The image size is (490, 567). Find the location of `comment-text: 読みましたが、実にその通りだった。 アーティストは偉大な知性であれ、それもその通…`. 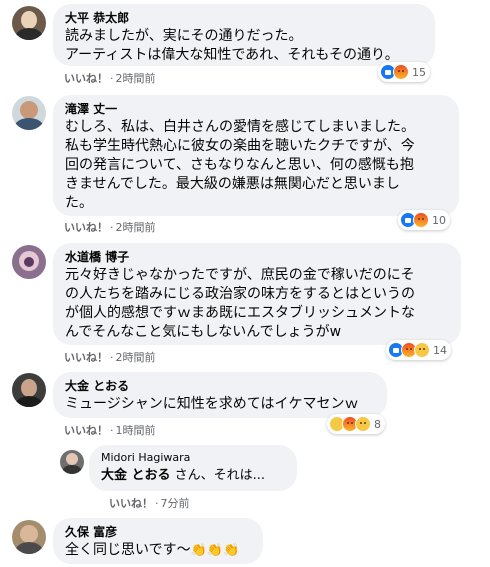

comment-text: 読みましたが、実にその通りだった。 アーティストは偉大な知性であれ、それもその通… is located at coordinates (232, 45).